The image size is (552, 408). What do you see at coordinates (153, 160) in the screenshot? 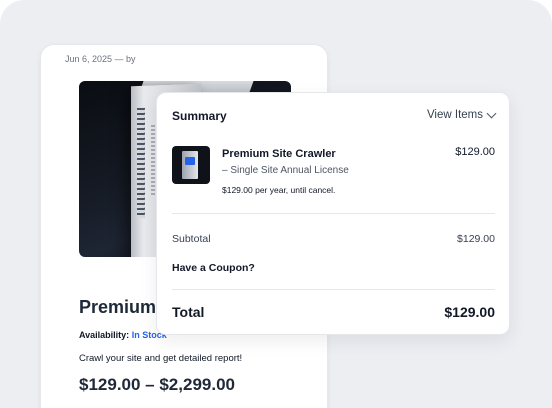
I see `box-text-strip` at bounding box center [153, 160].